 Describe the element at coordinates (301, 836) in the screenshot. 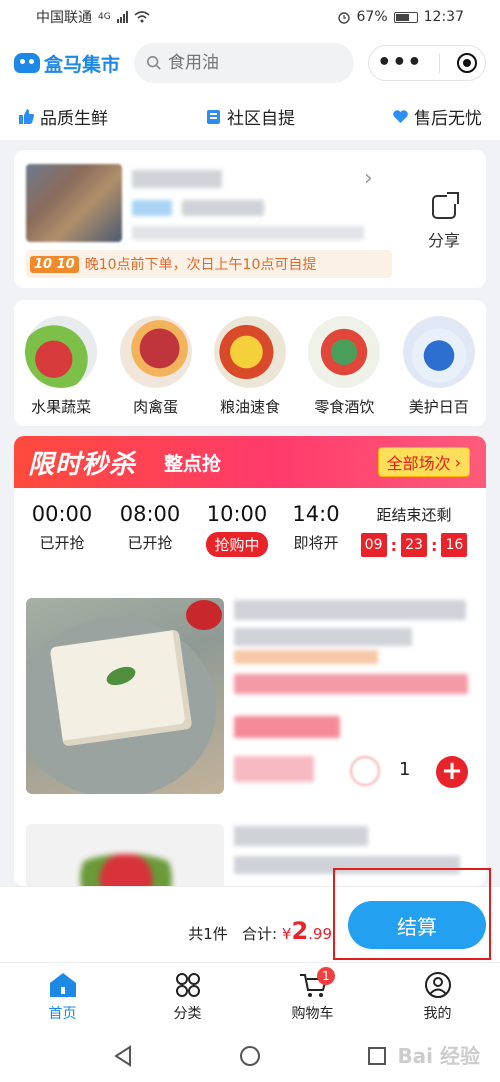

I see `blurred-product-2-name` at that location.